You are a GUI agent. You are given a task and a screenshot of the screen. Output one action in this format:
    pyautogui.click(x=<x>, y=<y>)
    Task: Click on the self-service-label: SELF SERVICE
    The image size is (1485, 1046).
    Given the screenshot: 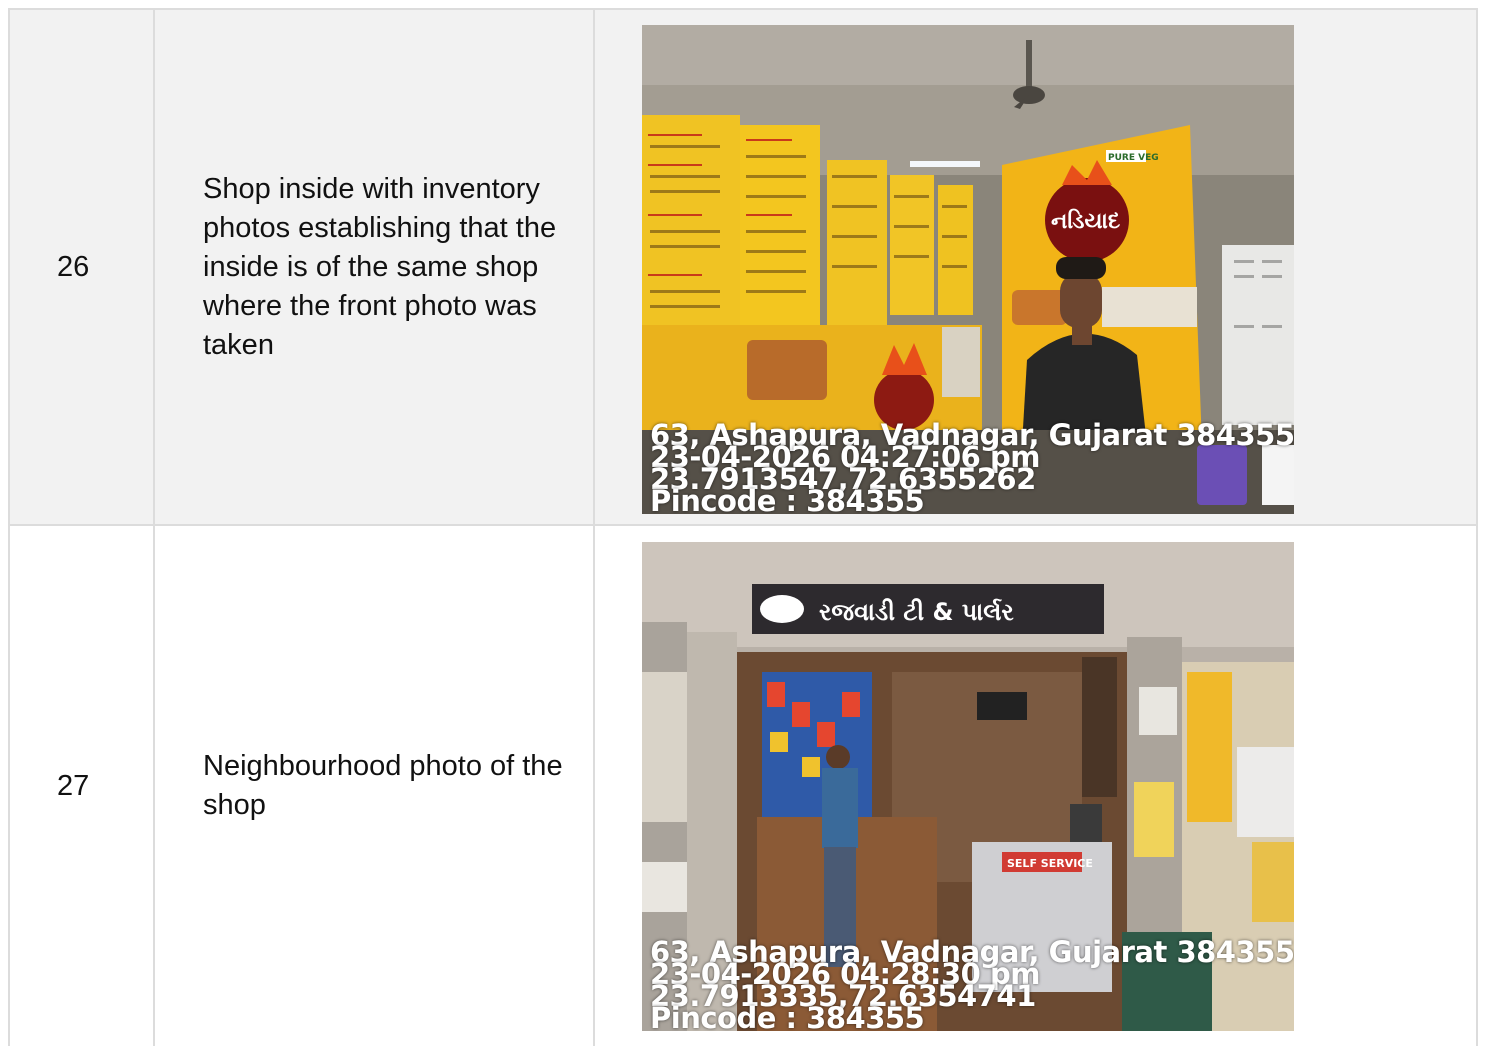 What is the action you would take?
    pyautogui.click(x=1050, y=863)
    